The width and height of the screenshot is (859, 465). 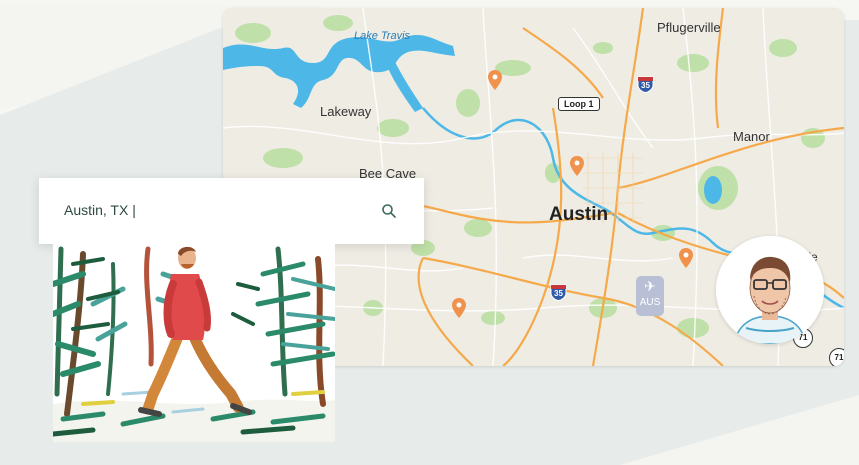 I want to click on airport-marker: ✈ AUS, so click(x=650, y=296).